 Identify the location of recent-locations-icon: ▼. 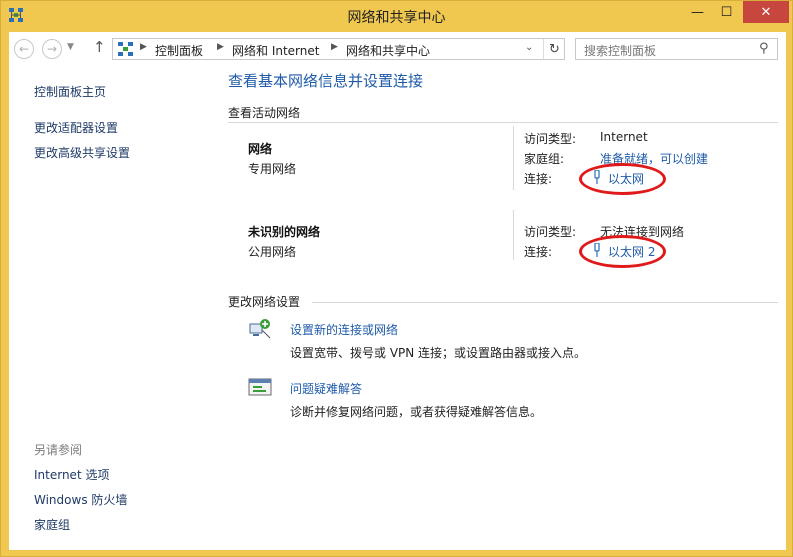
(70, 47).